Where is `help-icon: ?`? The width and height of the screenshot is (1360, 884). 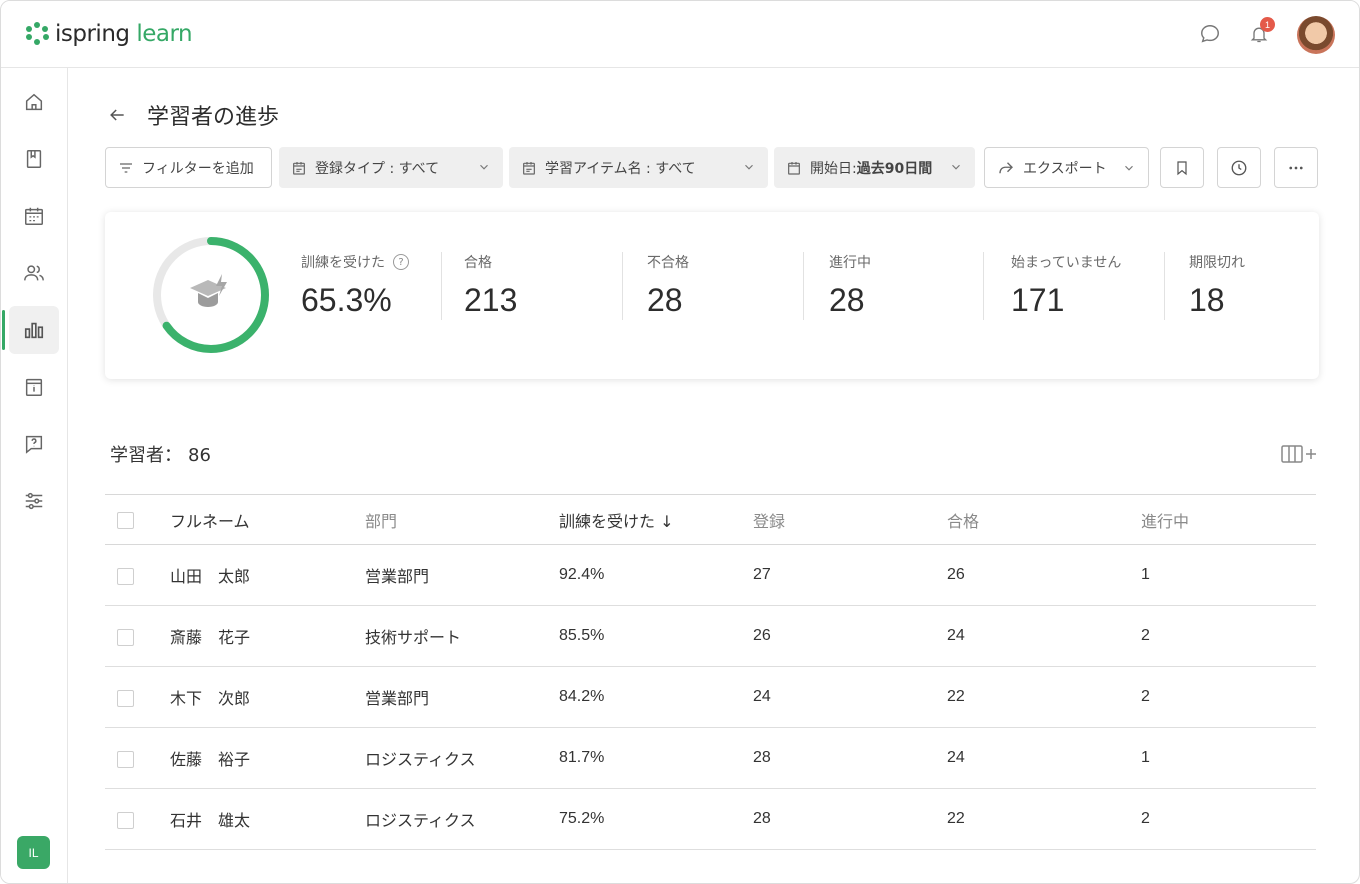
help-icon: ? is located at coordinates (401, 262).